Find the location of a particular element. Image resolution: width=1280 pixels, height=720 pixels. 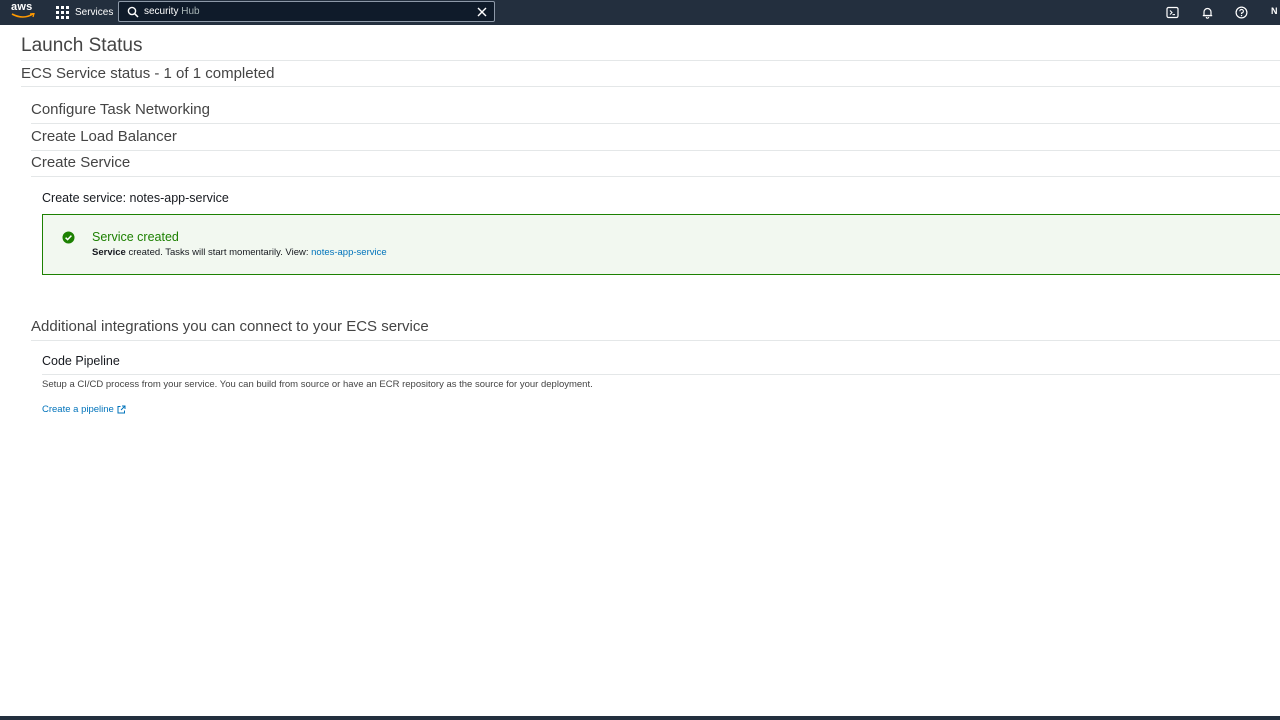

create-pipeline-link: Create a pipeline is located at coordinates (84, 409).